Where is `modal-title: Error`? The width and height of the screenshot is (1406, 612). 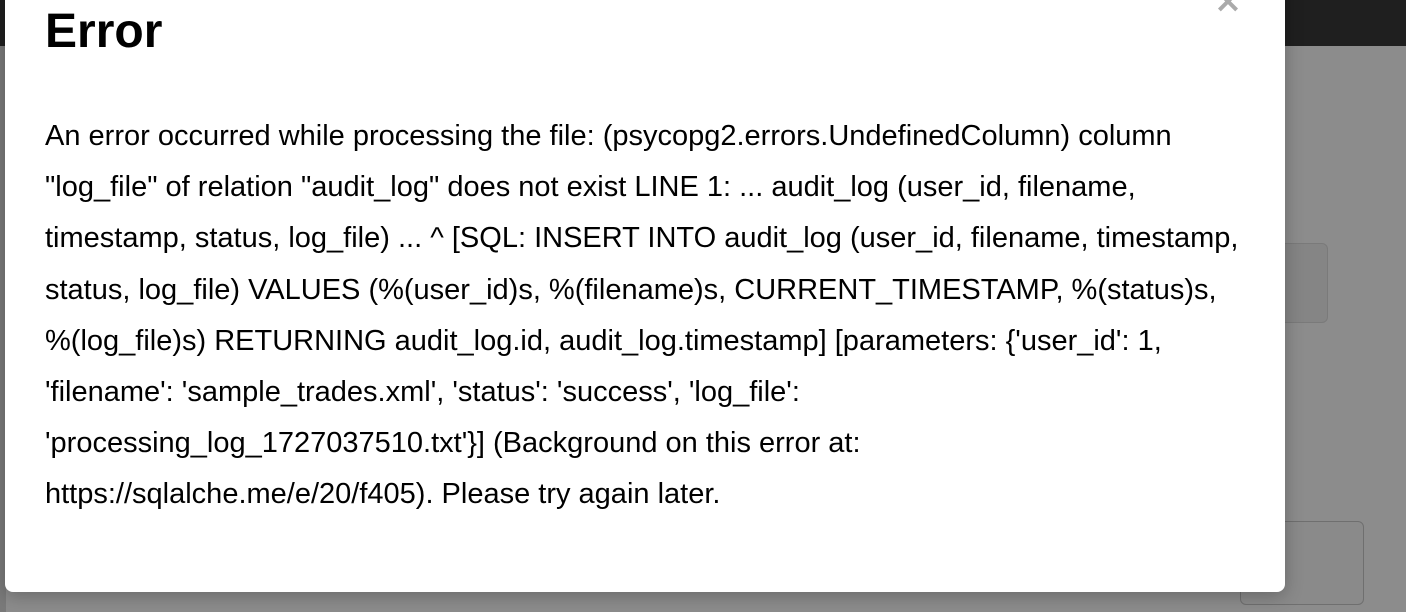
modal-title: Error is located at coordinates (104, 31).